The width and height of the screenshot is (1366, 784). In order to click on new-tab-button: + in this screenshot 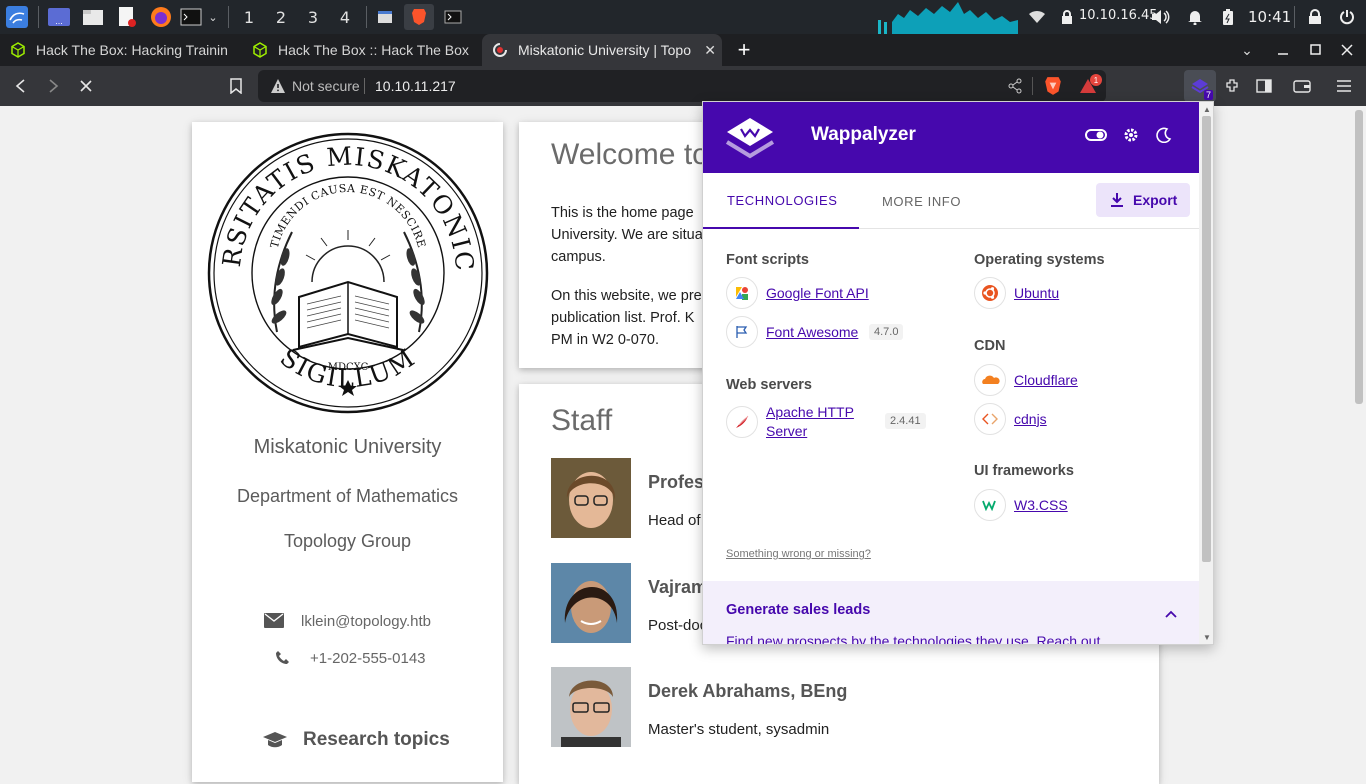, I will do `click(744, 50)`.